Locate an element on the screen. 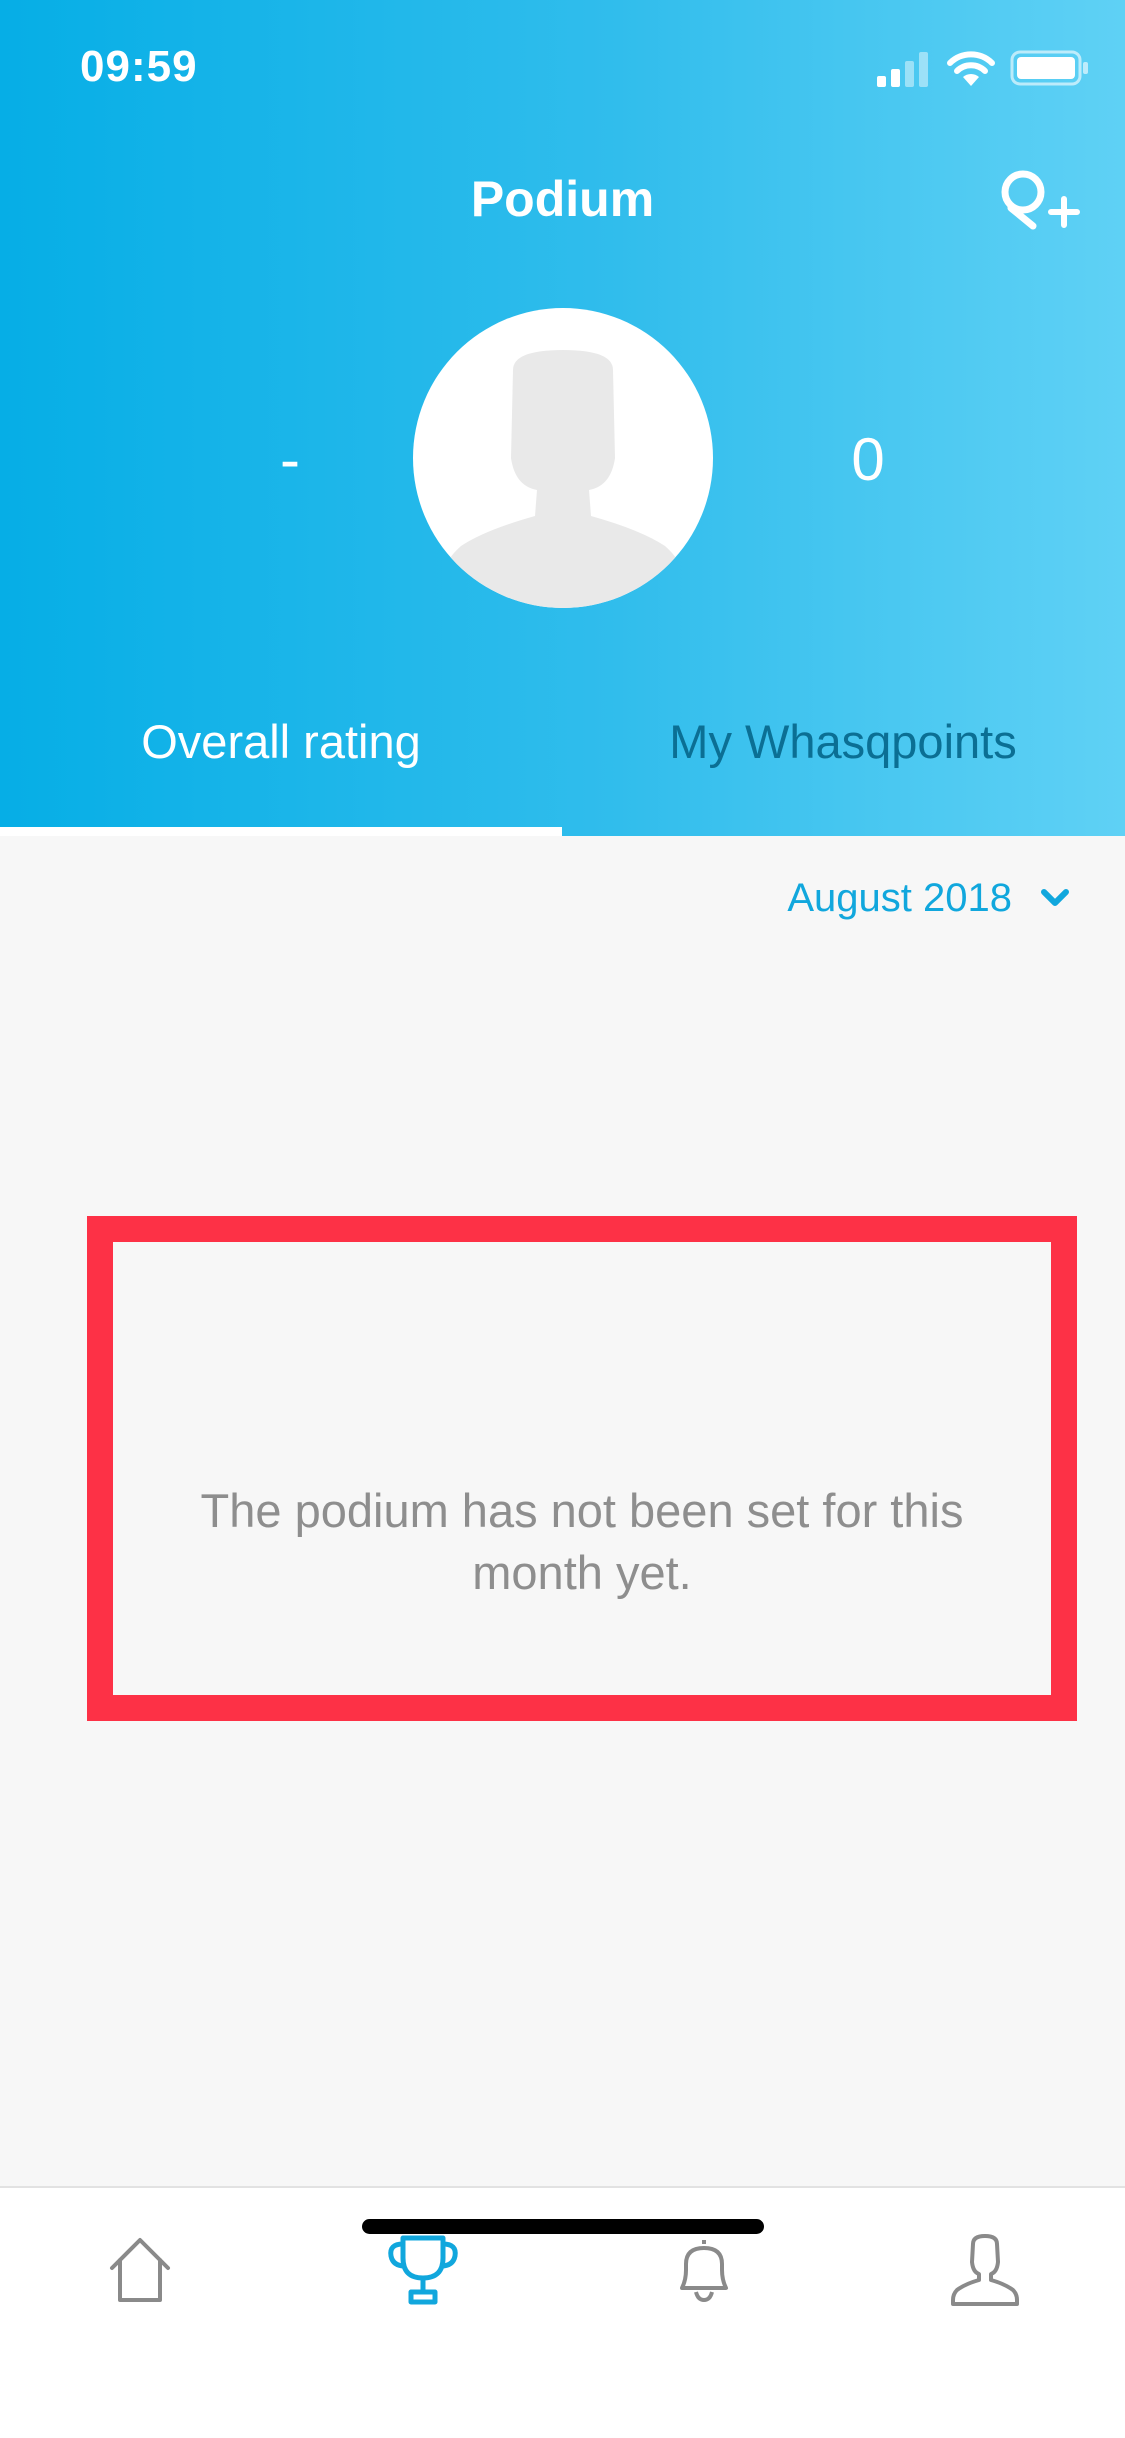 This screenshot has width=1125, height=2438. tab-bar-home is located at coordinates (140, 2270).